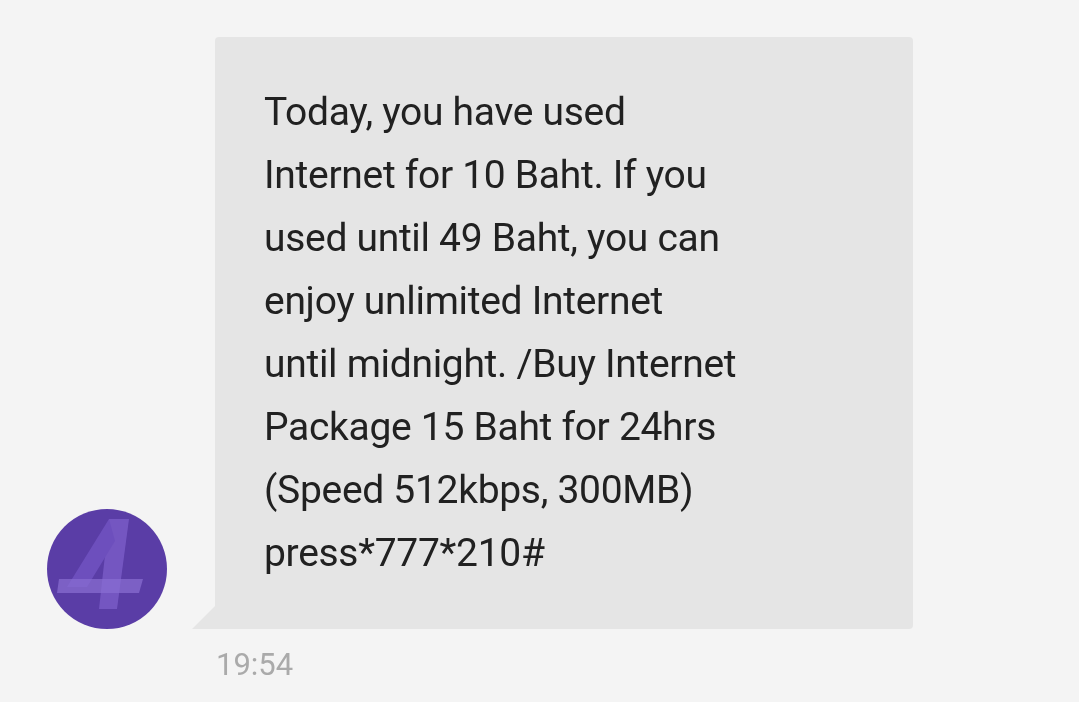 The width and height of the screenshot is (1079, 702). I want to click on avatar-logo-icon, so click(107, 569).